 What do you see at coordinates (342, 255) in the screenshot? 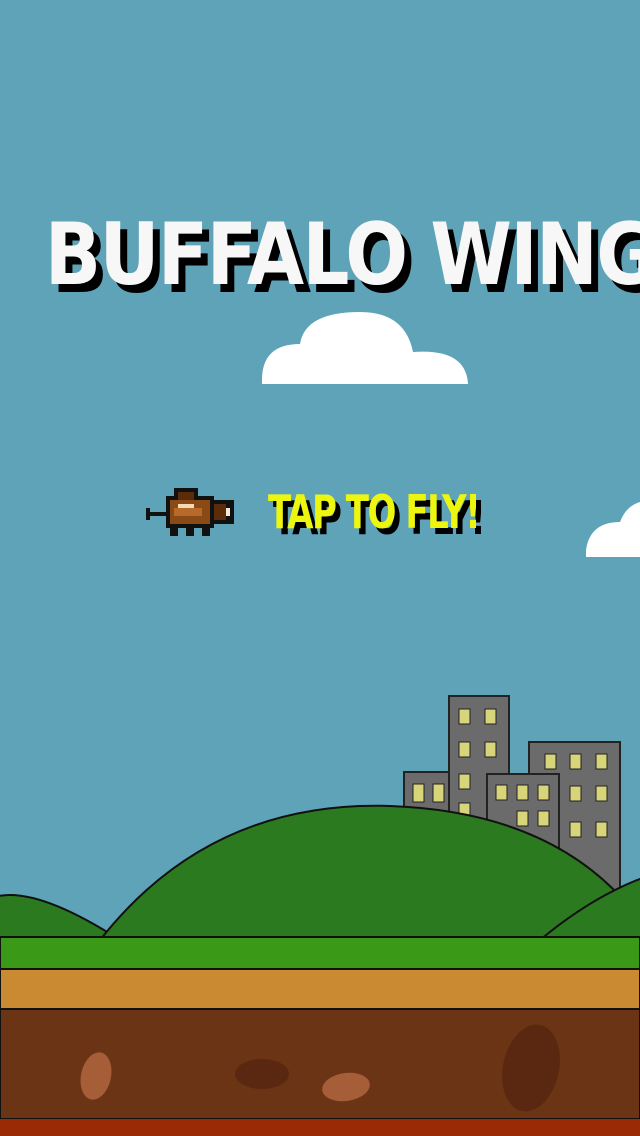
I see `game-title-text: BUFFALO WINGS` at bounding box center [342, 255].